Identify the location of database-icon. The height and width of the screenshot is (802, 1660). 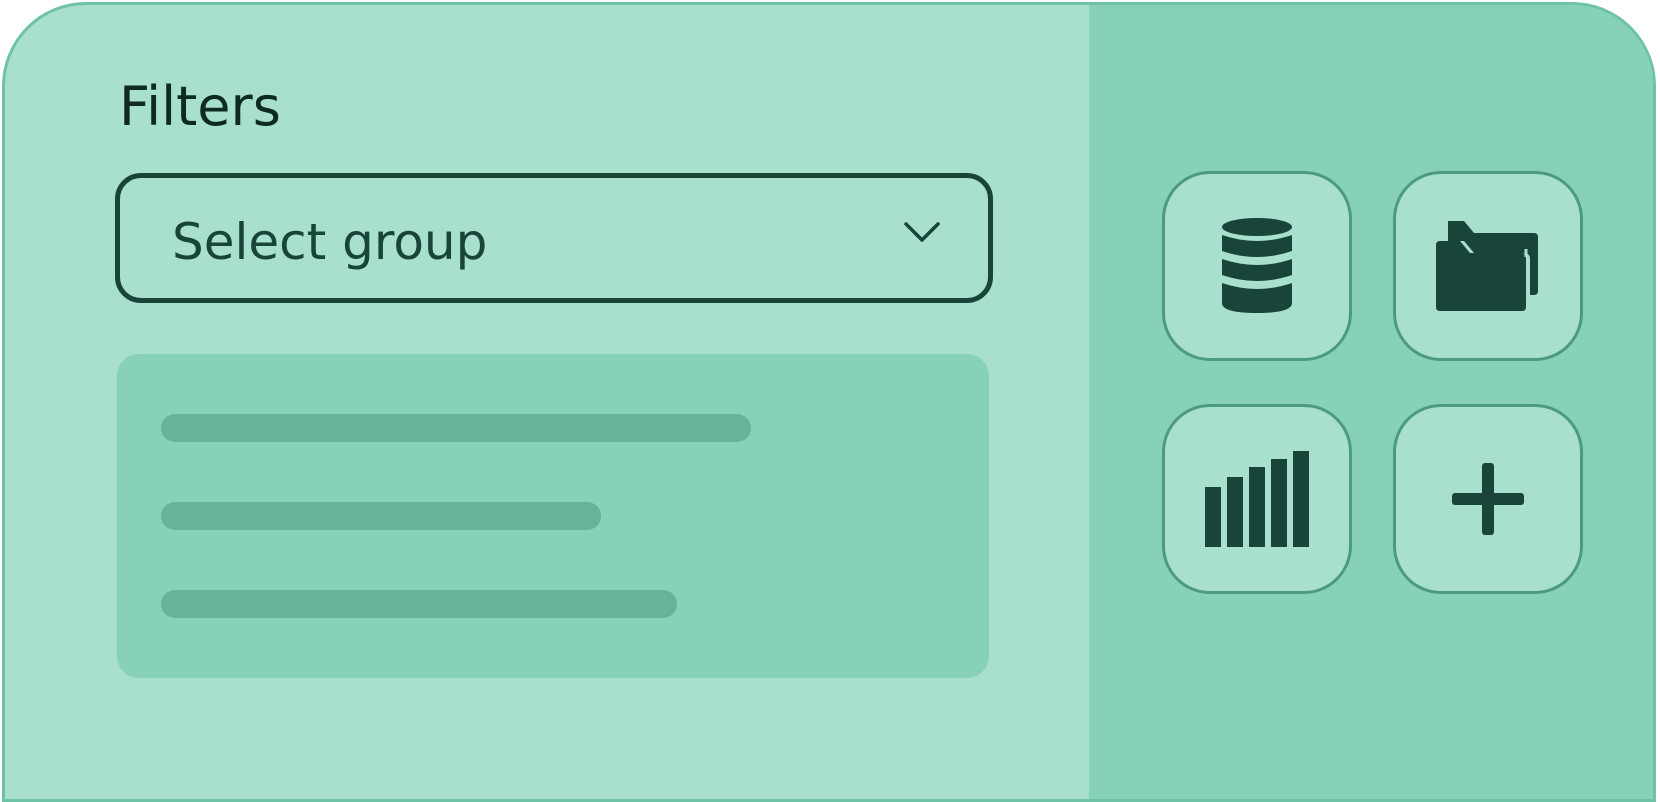
(1257, 265).